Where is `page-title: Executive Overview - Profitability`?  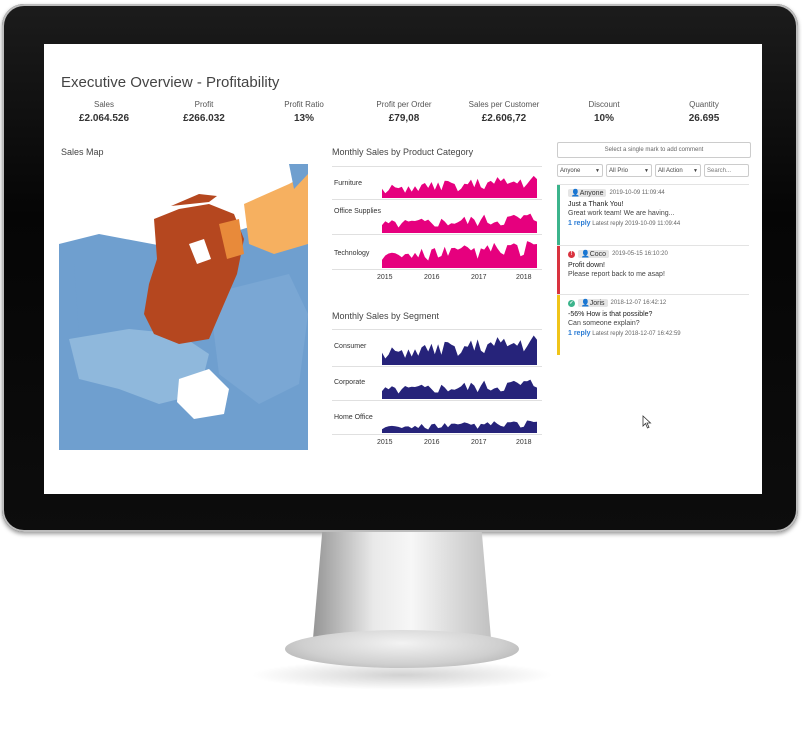
page-title: Executive Overview - Profitability is located at coordinates (170, 82).